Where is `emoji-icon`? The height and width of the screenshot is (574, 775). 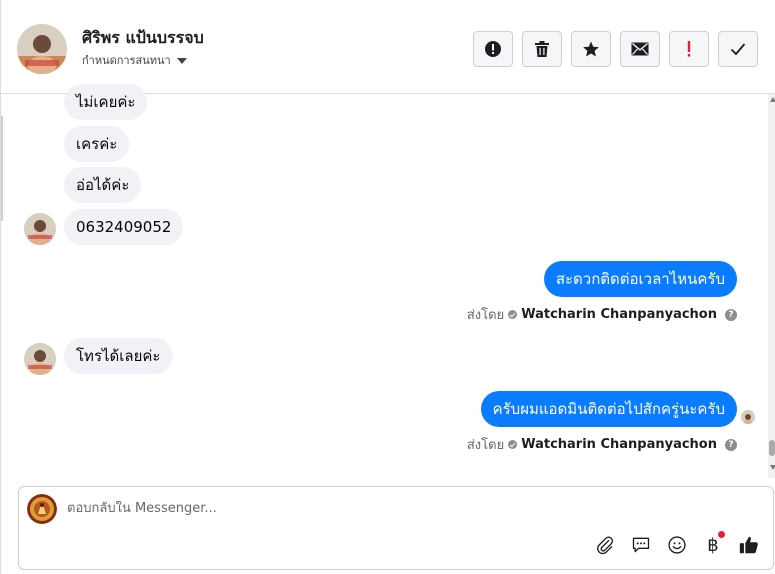
emoji-icon is located at coordinates (677, 545).